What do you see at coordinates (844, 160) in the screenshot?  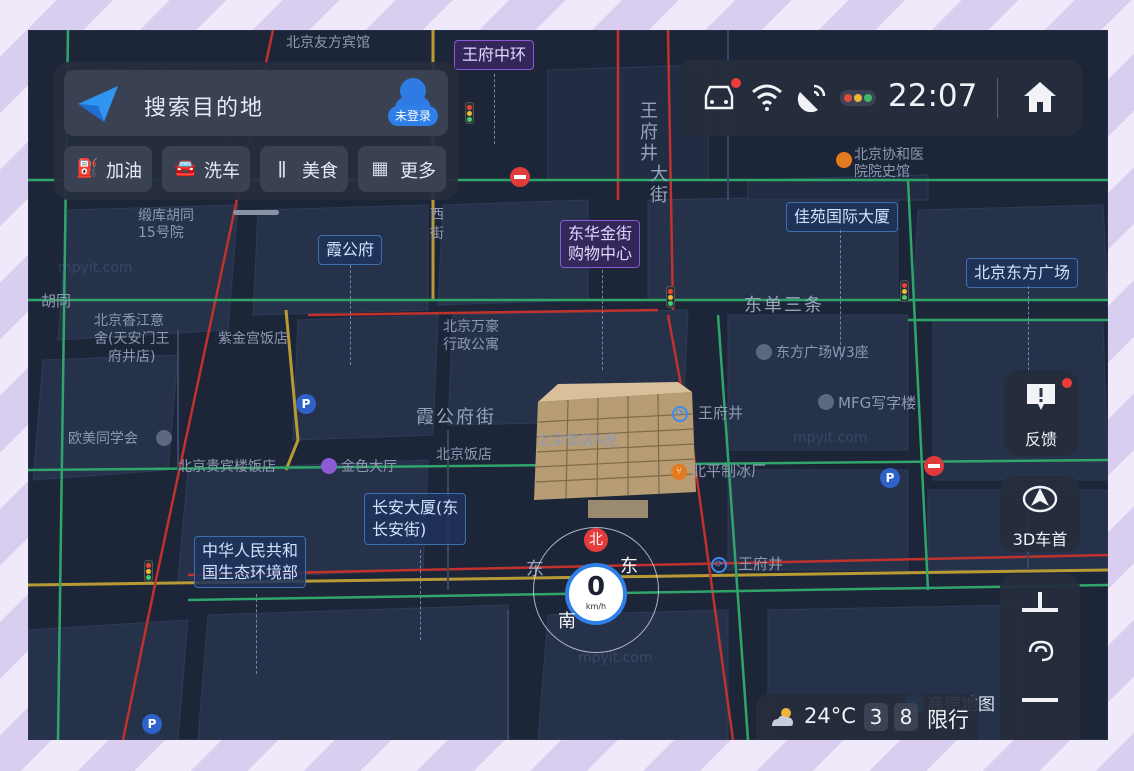 I see `museum-pin-icon` at bounding box center [844, 160].